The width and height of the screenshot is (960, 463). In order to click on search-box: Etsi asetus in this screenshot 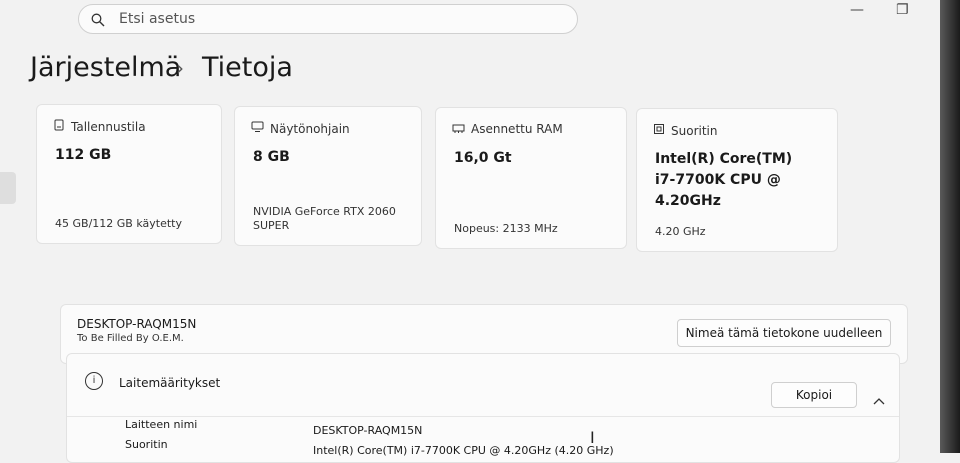, I will do `click(328, 19)`.